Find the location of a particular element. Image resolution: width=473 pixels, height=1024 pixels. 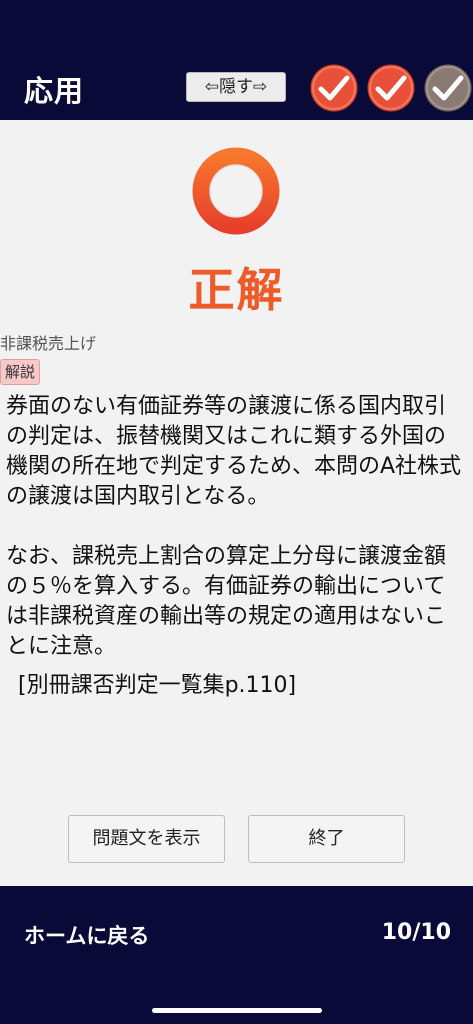

check-badge-1-icon is located at coordinates (334, 88).